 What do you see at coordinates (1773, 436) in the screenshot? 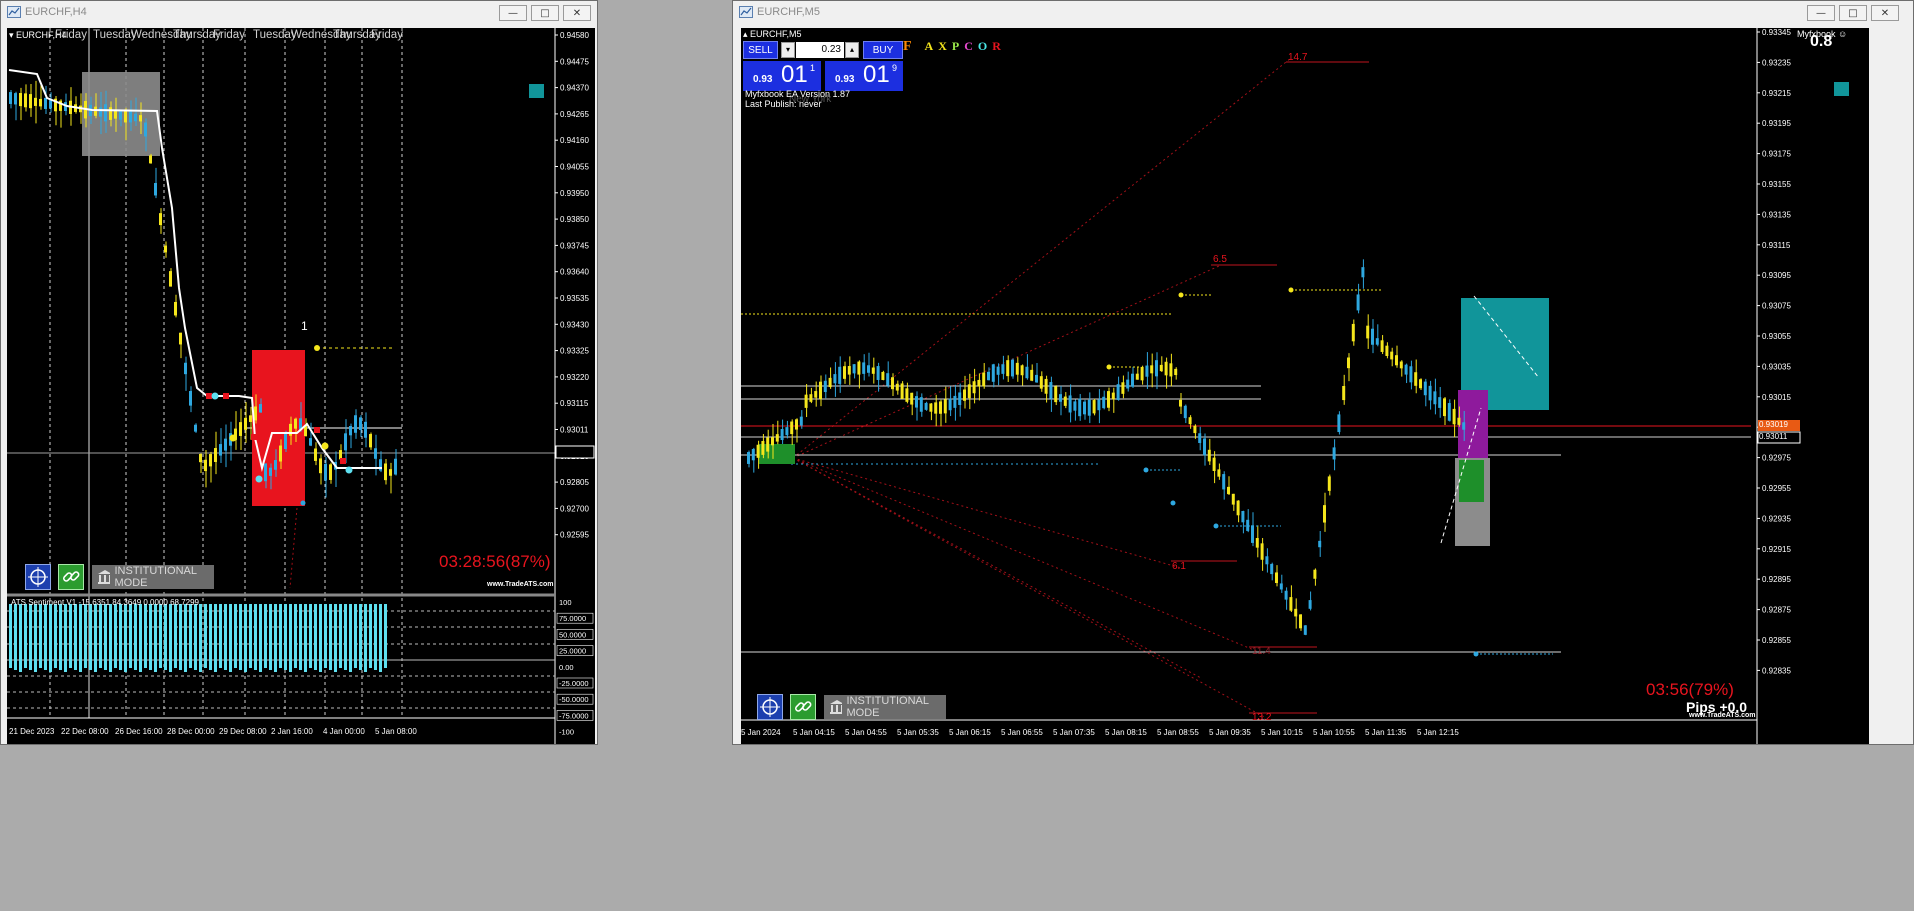
I see `current-price: 0.93011` at bounding box center [1773, 436].